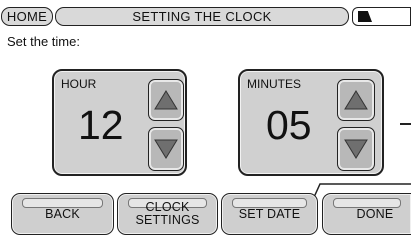 The image size is (411, 242). I want to click on minutes-label: MINUTES, so click(274, 84).